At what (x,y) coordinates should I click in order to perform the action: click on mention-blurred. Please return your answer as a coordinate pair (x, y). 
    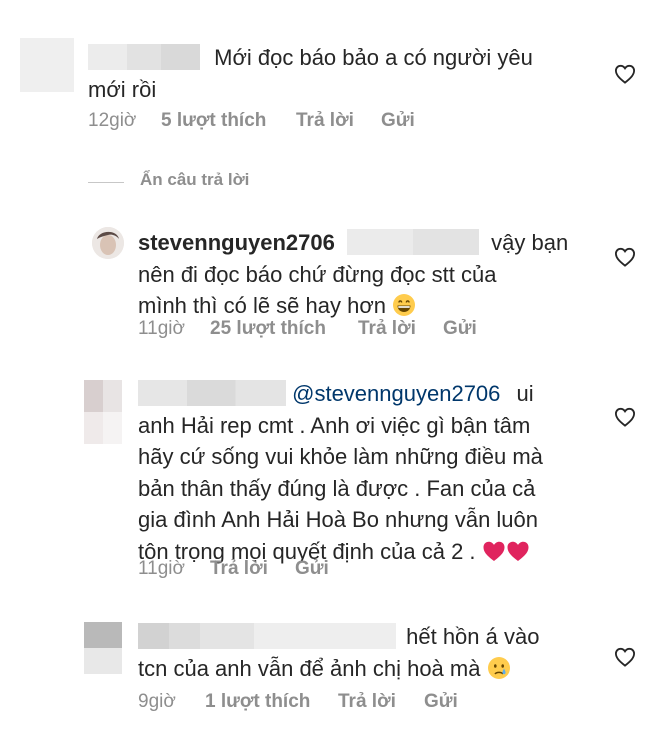
    Looking at the image, I should click on (413, 242).